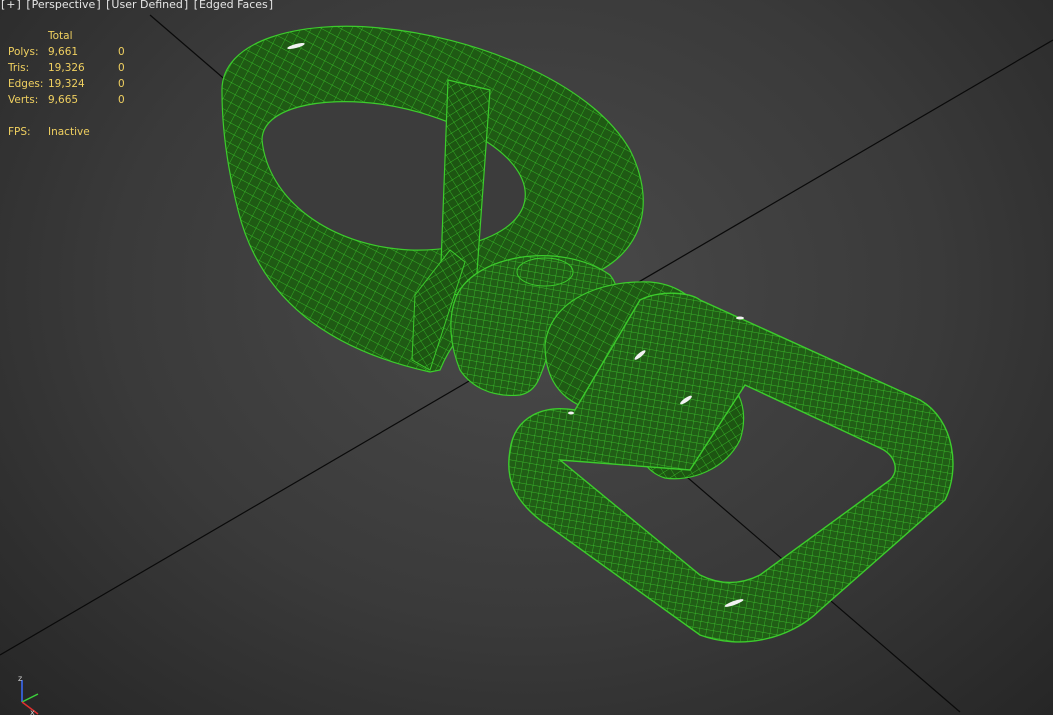 The width and height of the screenshot is (1053, 715). What do you see at coordinates (20, 678) in the screenshot?
I see `axis-z-label: z` at bounding box center [20, 678].